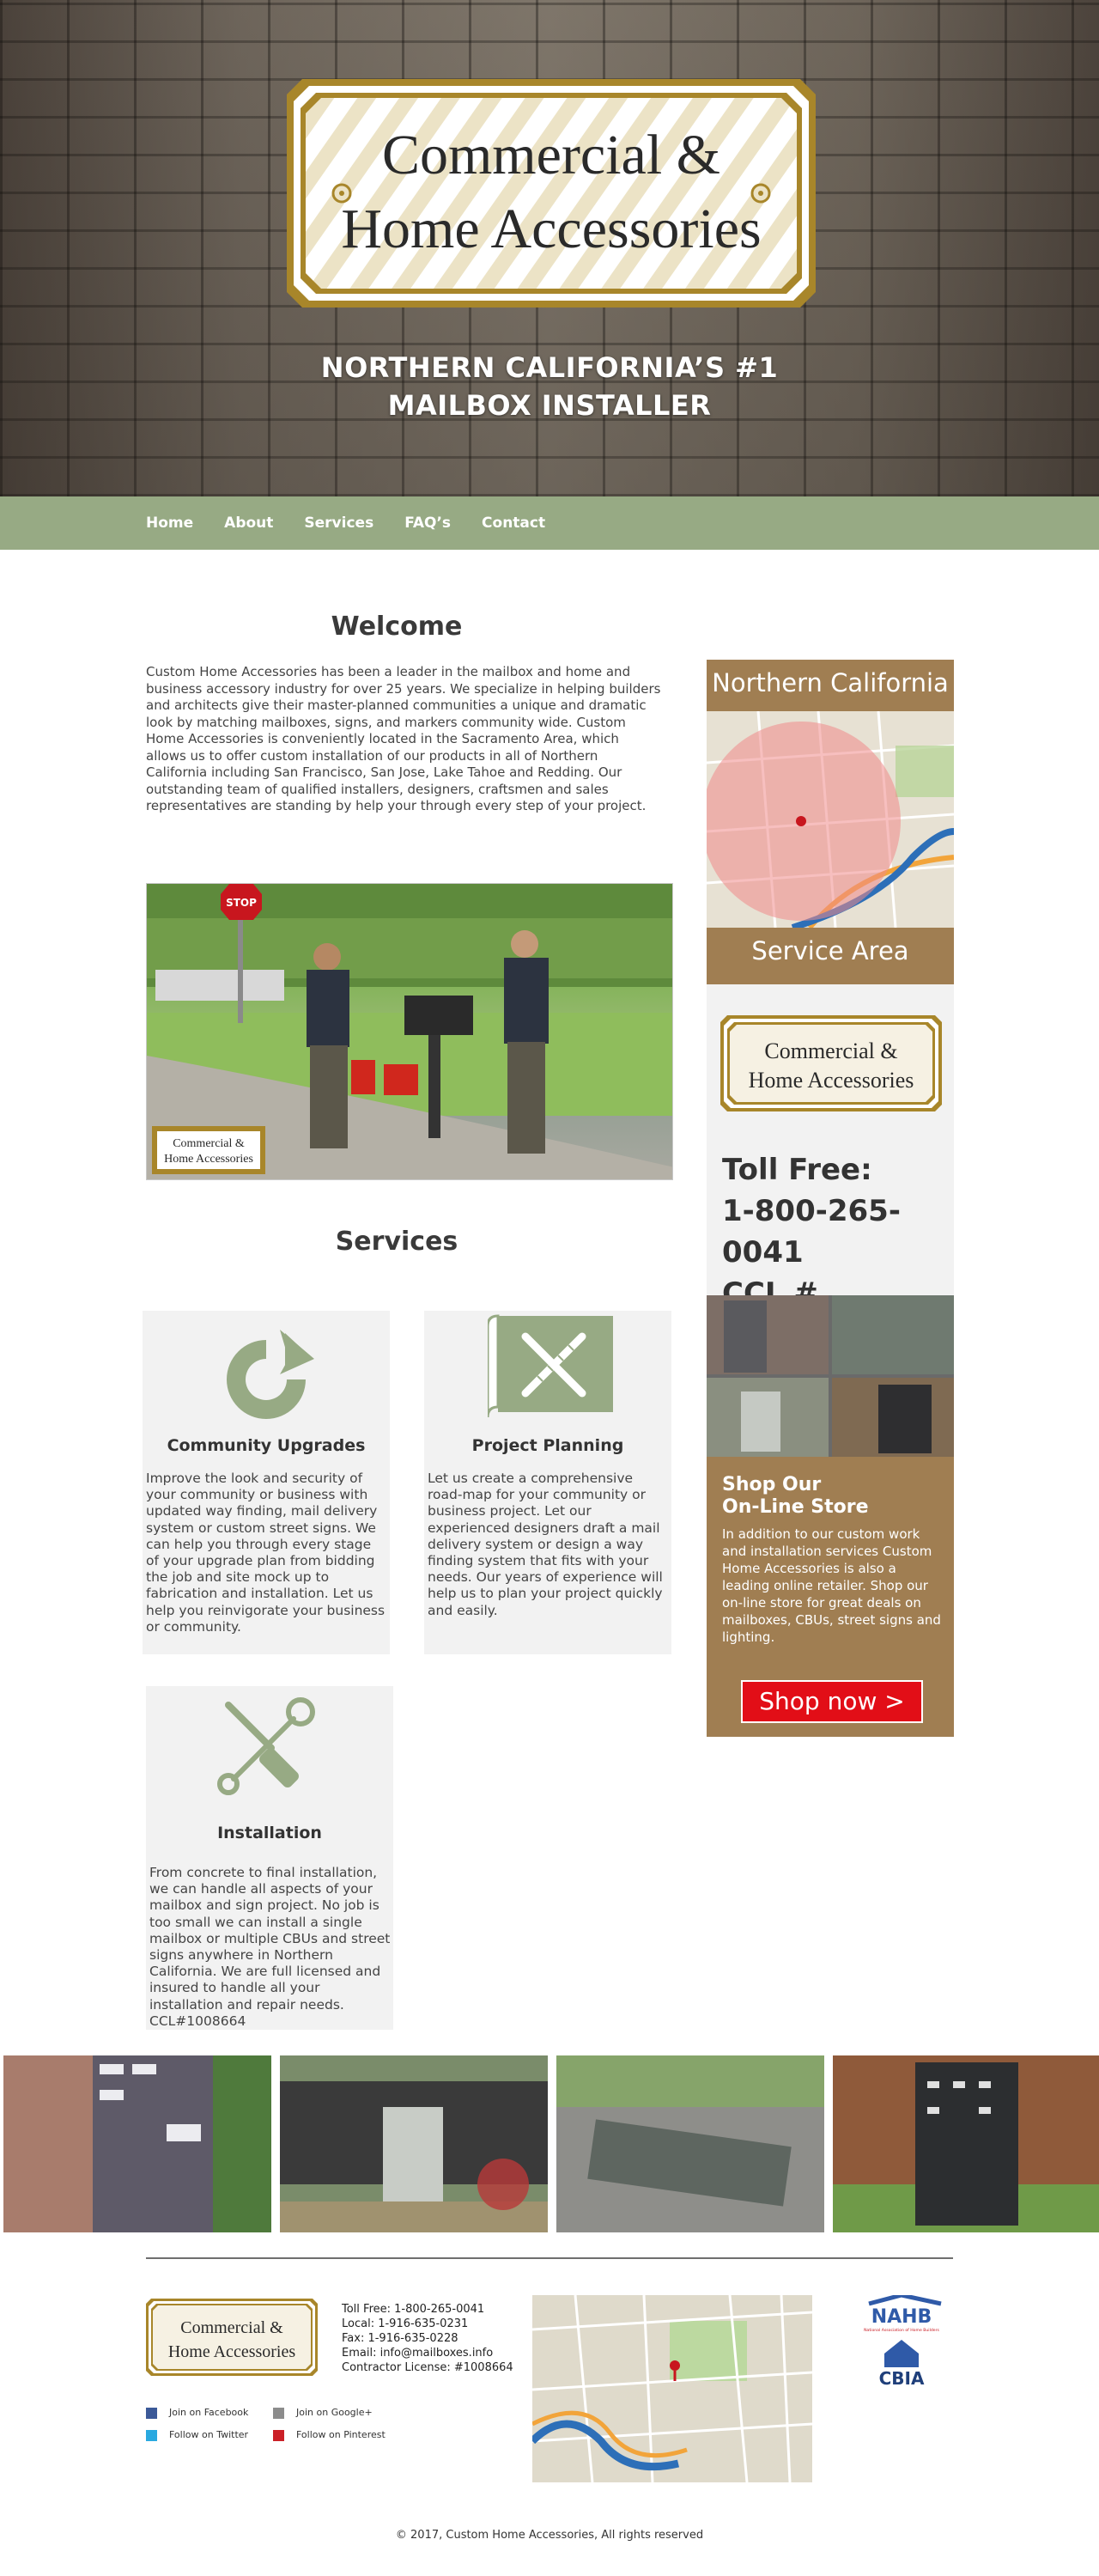 The height and width of the screenshot is (2576, 1099). What do you see at coordinates (830, 1050) in the screenshot?
I see `sidebar-logo-line-1: Commercial &` at bounding box center [830, 1050].